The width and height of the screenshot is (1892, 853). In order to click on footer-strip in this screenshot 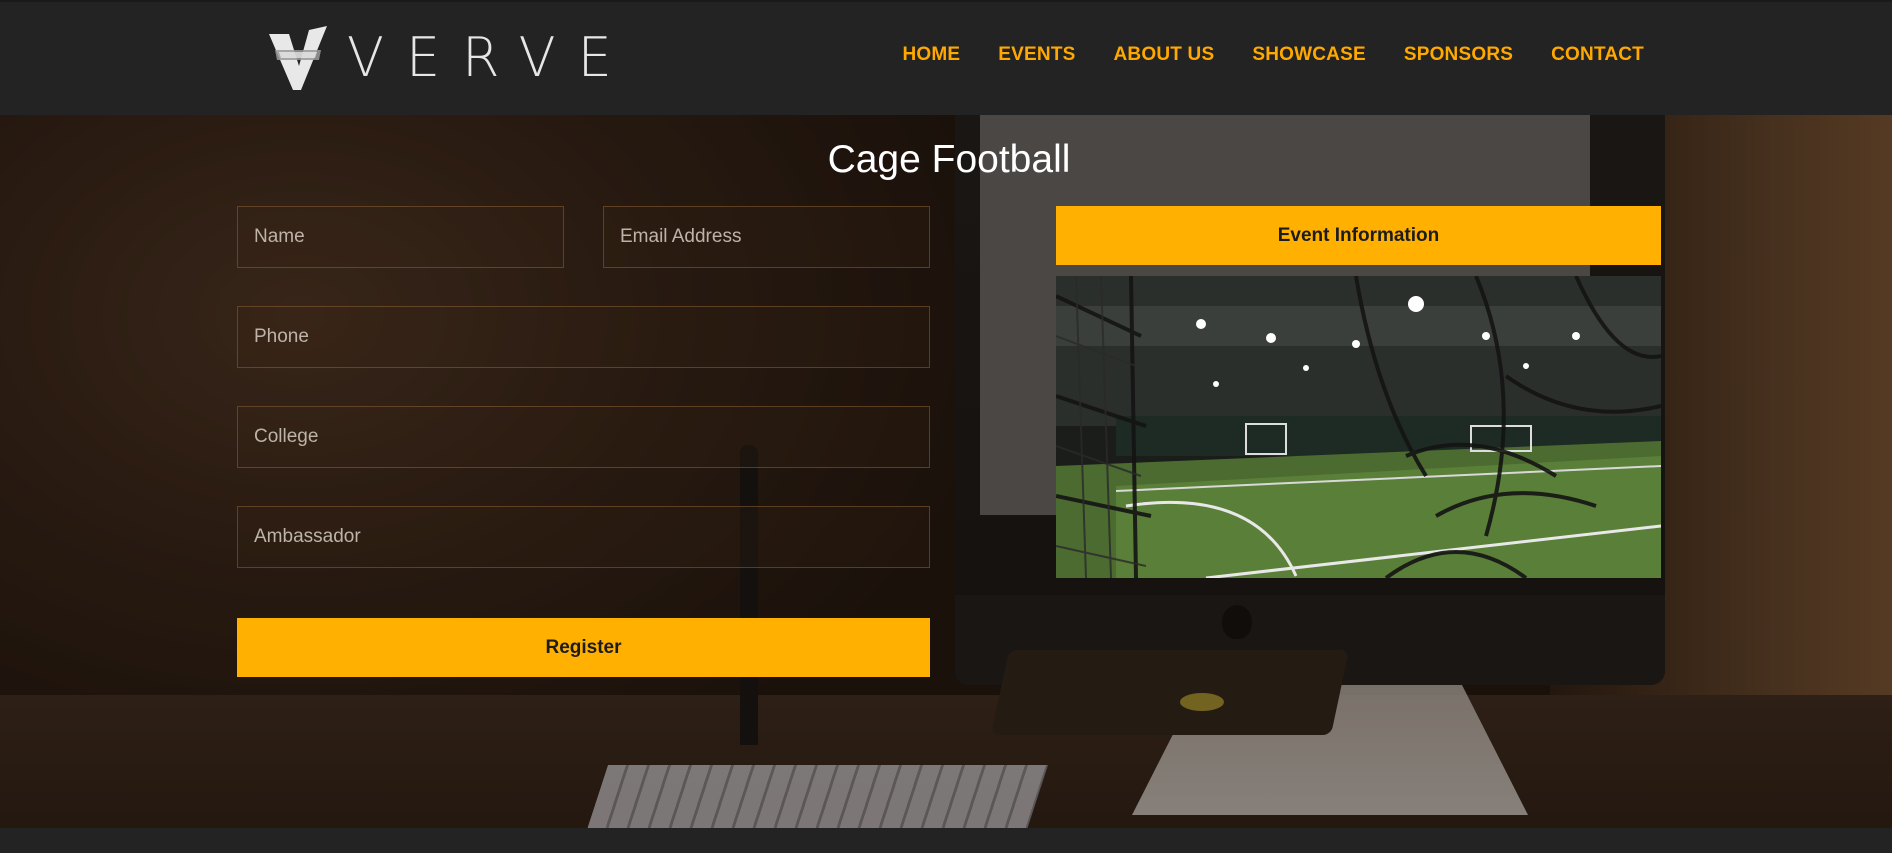, I will do `click(946, 840)`.